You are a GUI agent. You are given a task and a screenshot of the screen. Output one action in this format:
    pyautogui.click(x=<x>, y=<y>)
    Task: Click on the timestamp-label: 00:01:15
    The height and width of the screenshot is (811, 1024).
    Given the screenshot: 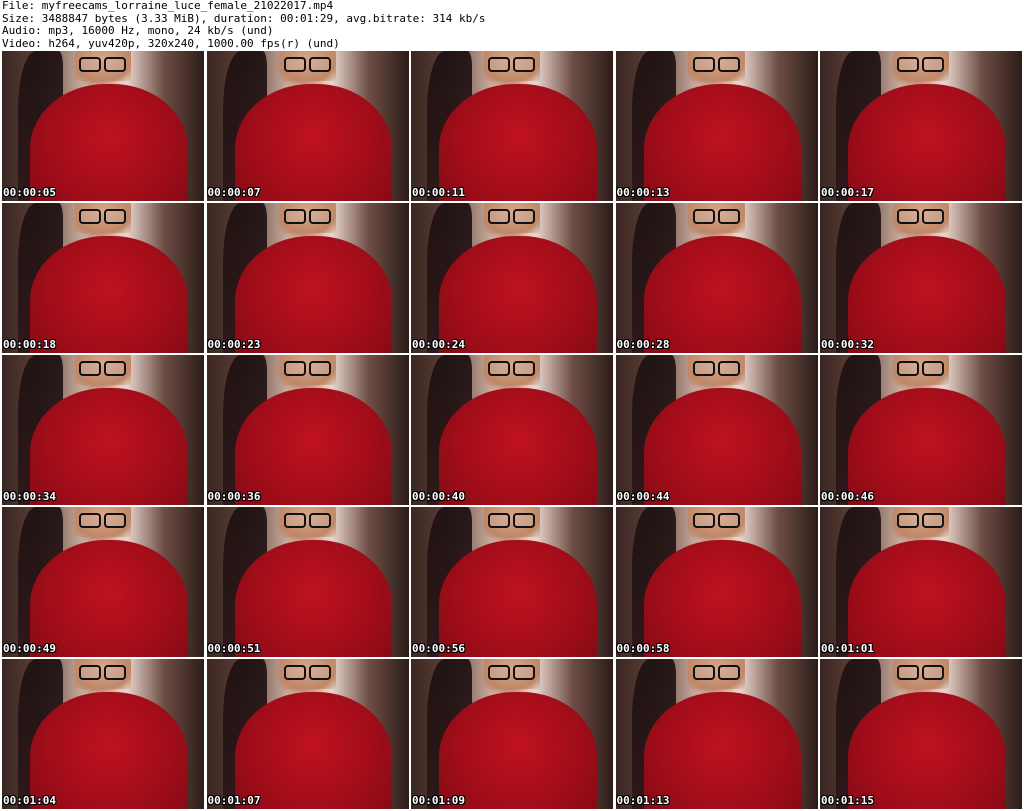 What is the action you would take?
    pyautogui.click(x=847, y=800)
    